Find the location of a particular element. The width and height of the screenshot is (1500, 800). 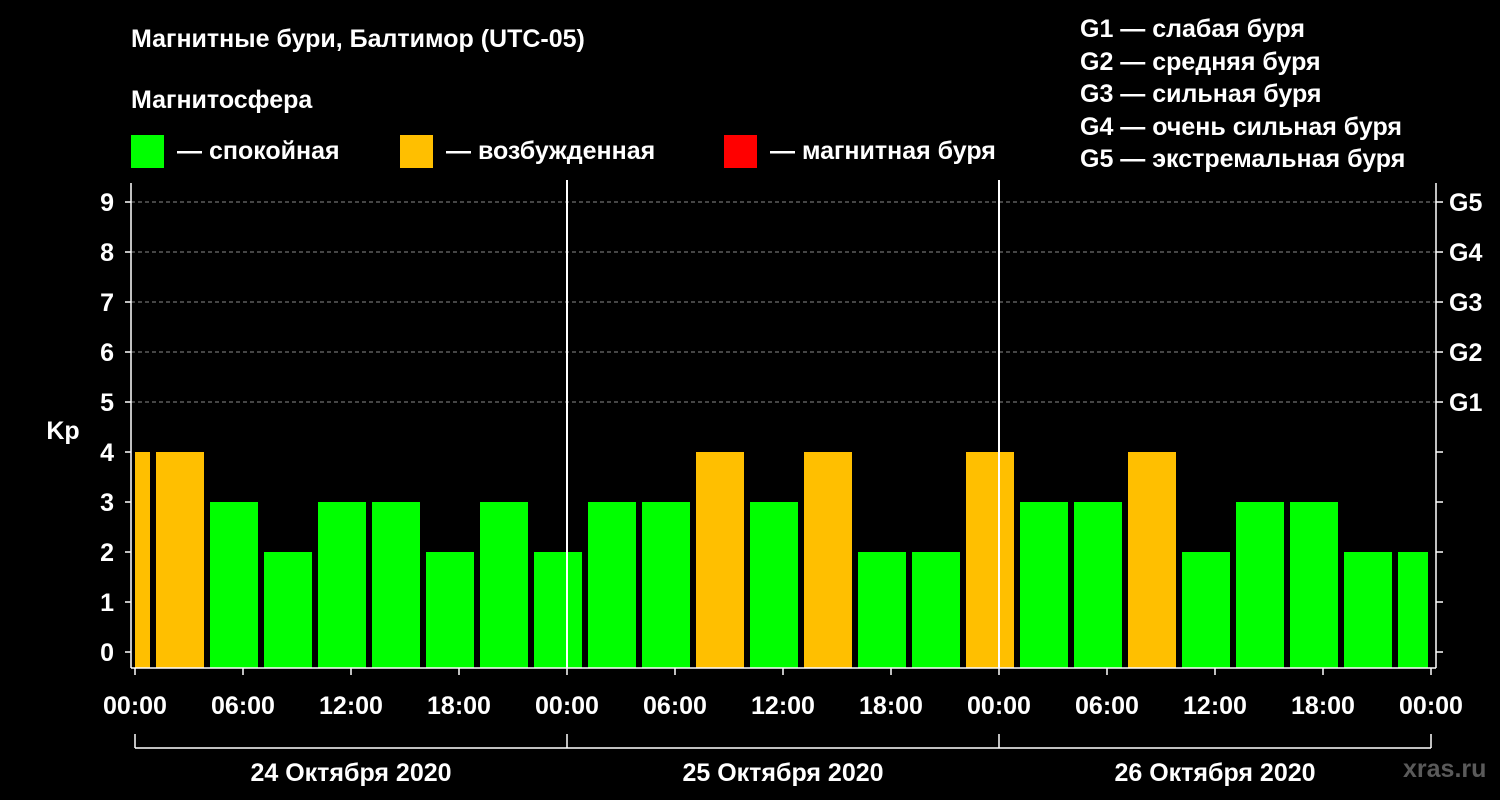

y-tick-label: 6 is located at coordinates (107, 353).